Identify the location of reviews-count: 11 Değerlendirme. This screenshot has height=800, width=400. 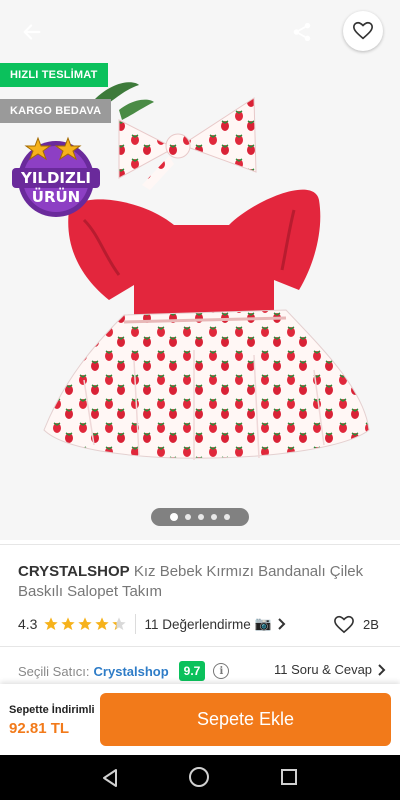
(197, 624).